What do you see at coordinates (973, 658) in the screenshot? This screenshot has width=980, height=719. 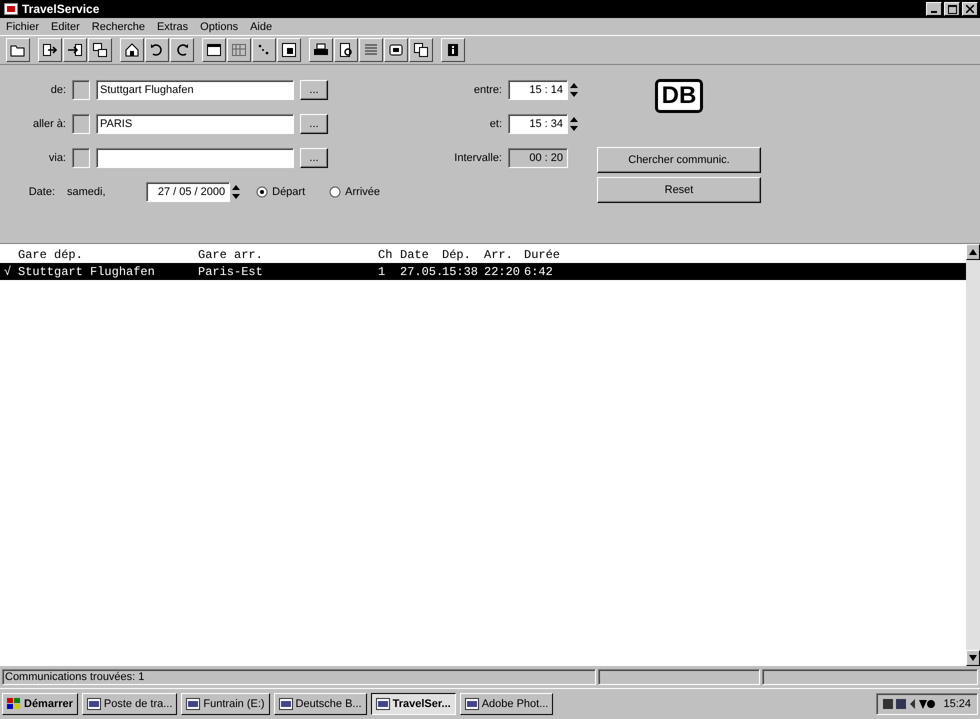 I see `scroll-down-icon` at bounding box center [973, 658].